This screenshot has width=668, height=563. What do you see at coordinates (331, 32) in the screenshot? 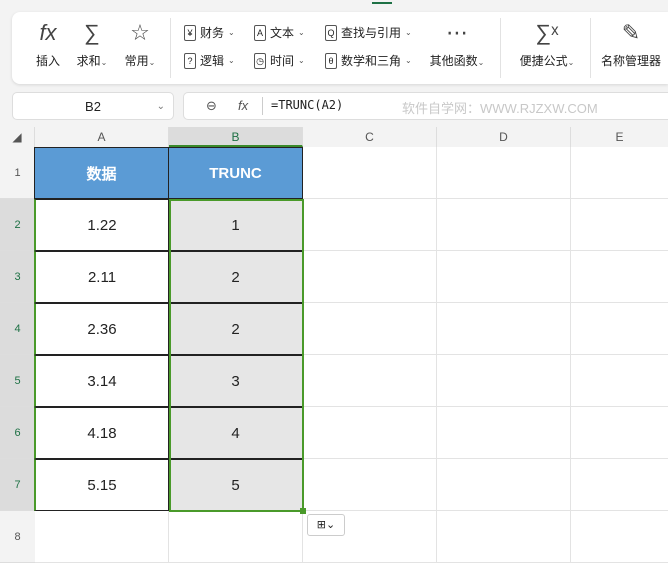
I see `lookup-icon: Q` at bounding box center [331, 32].